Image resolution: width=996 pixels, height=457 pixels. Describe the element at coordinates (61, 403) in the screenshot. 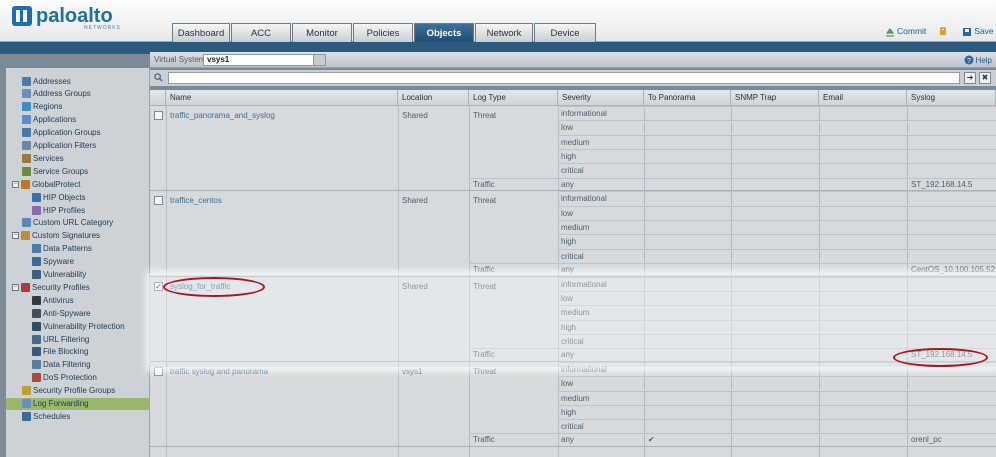

I see `sidebar-item-label: Log Forwarding` at that location.